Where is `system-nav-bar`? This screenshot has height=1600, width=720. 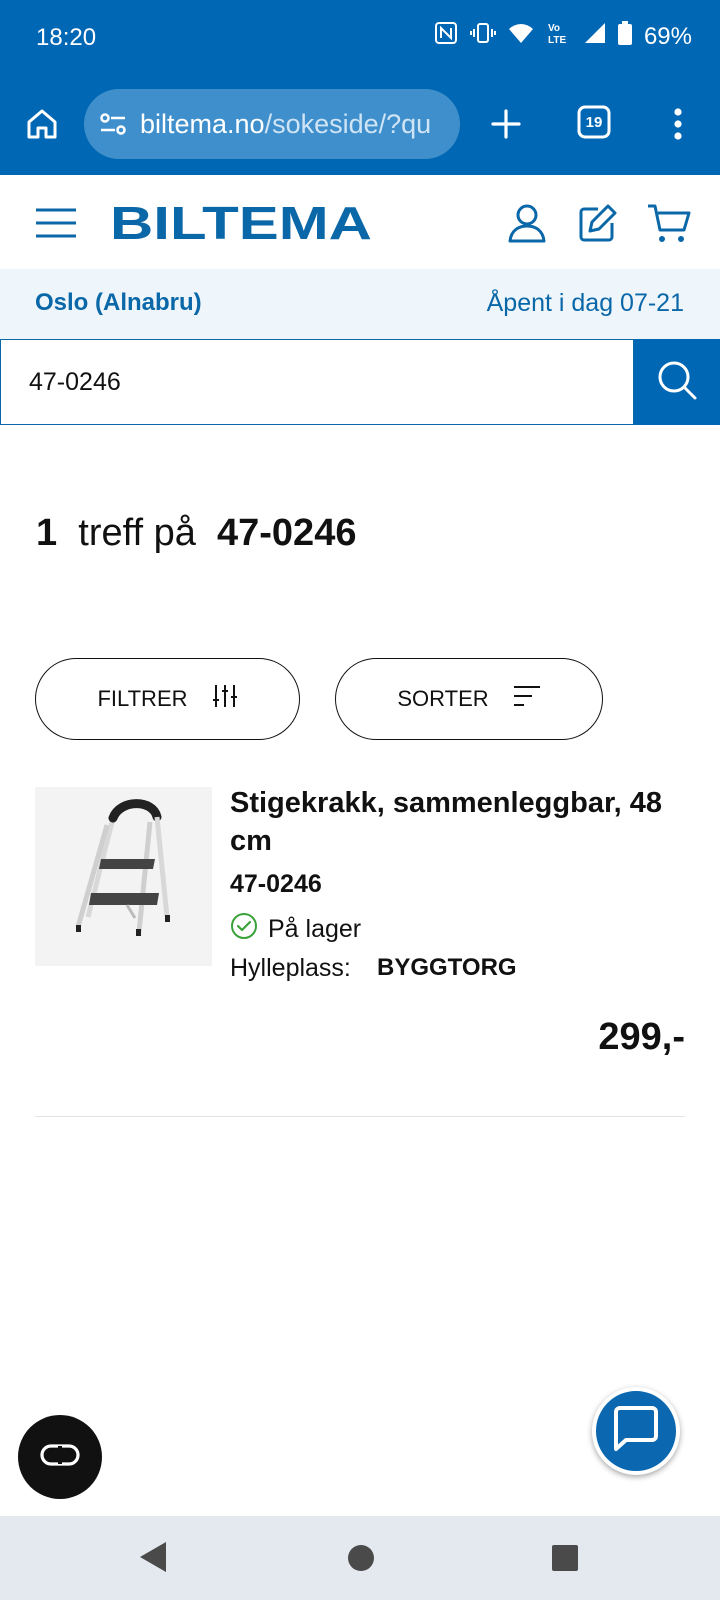 system-nav-bar is located at coordinates (360, 1558).